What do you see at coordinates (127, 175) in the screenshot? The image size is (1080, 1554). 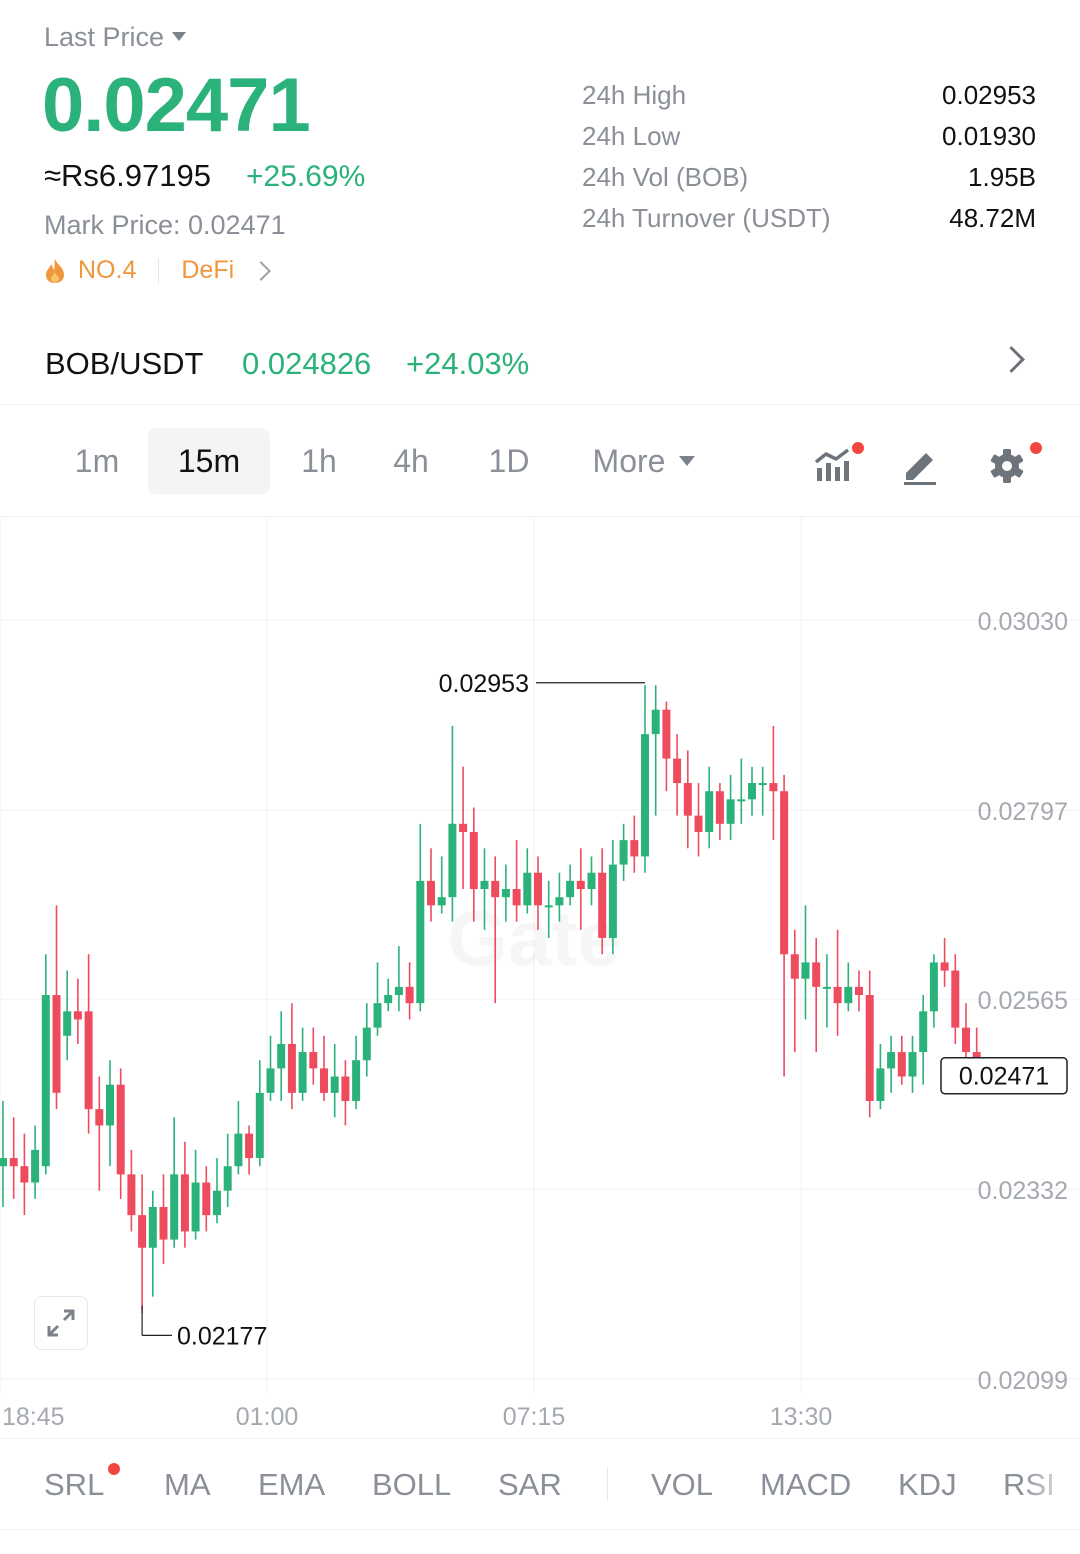 I see `fiat-price: ≈Rs6.97195` at bounding box center [127, 175].